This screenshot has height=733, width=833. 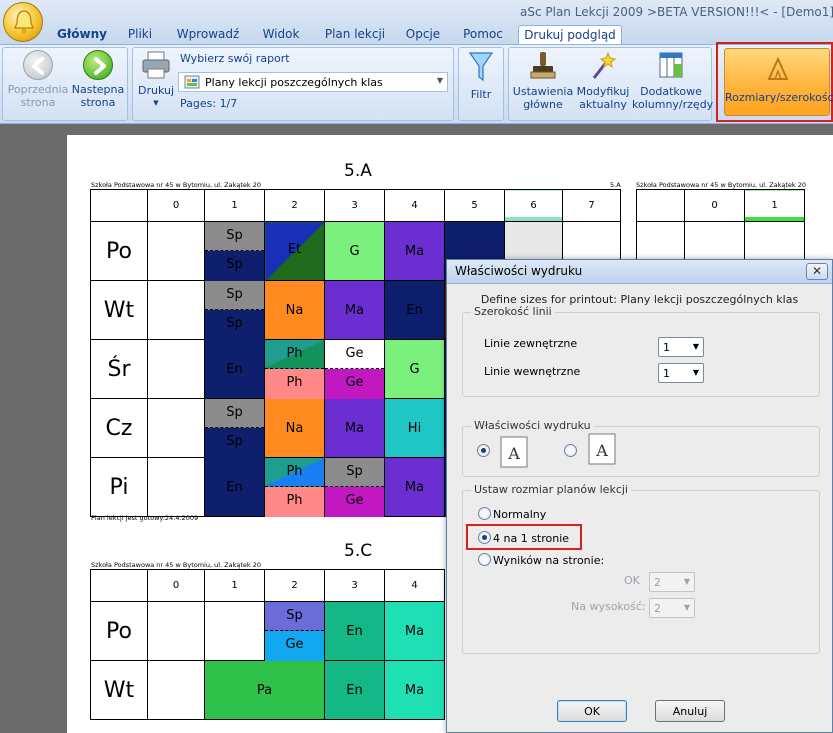 I want to click on class-tag-5a: 5.A, so click(x=615, y=185).